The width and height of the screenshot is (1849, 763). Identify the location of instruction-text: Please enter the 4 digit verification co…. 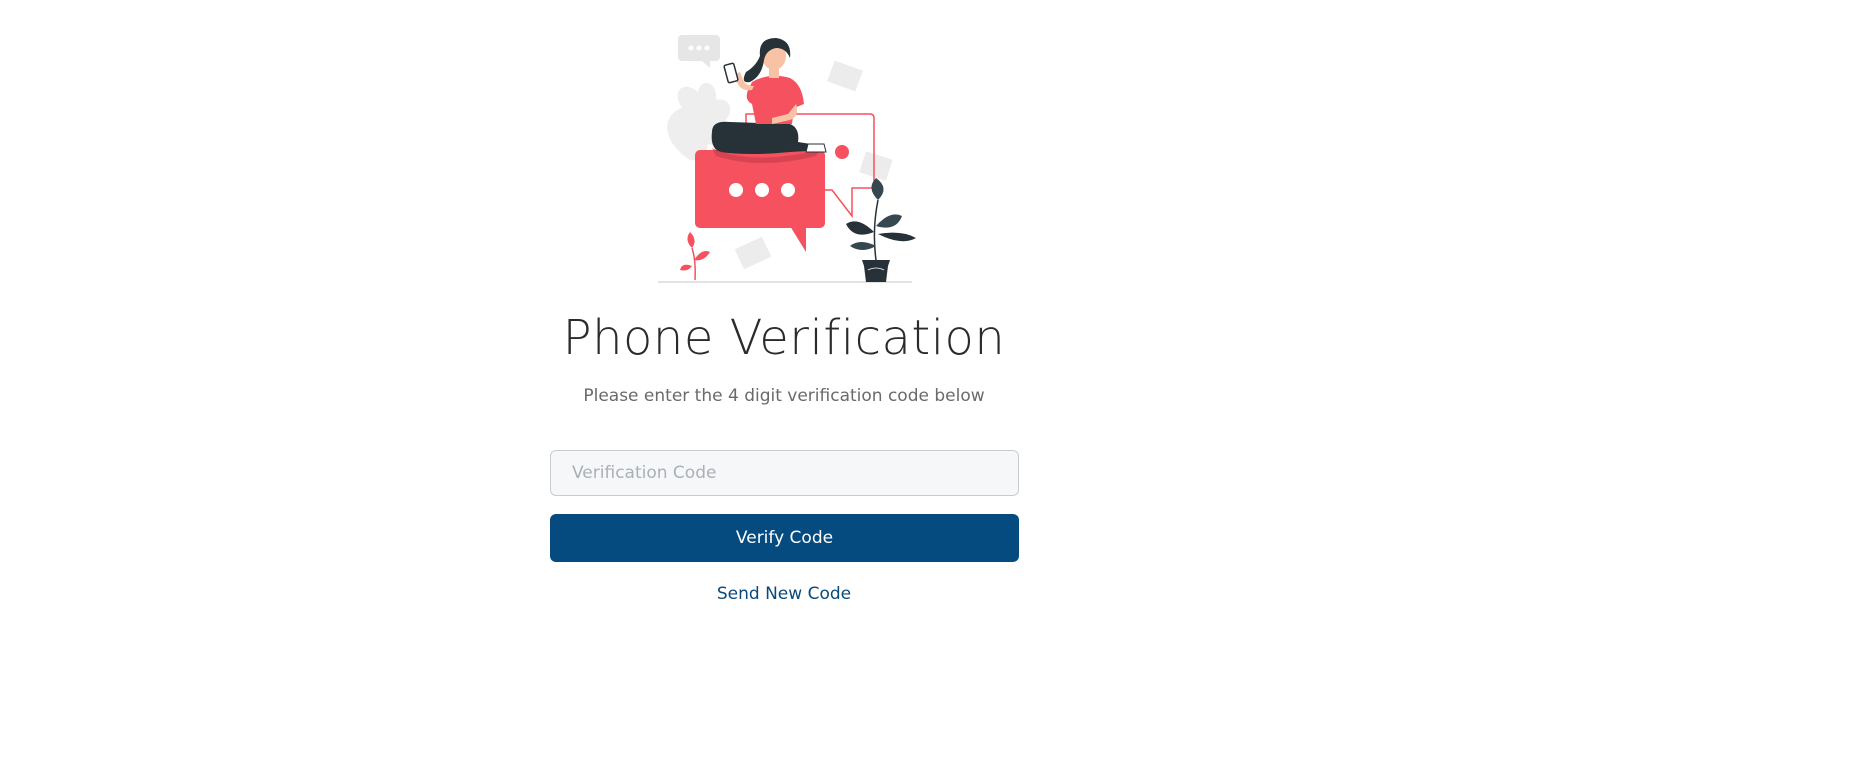
(784, 396).